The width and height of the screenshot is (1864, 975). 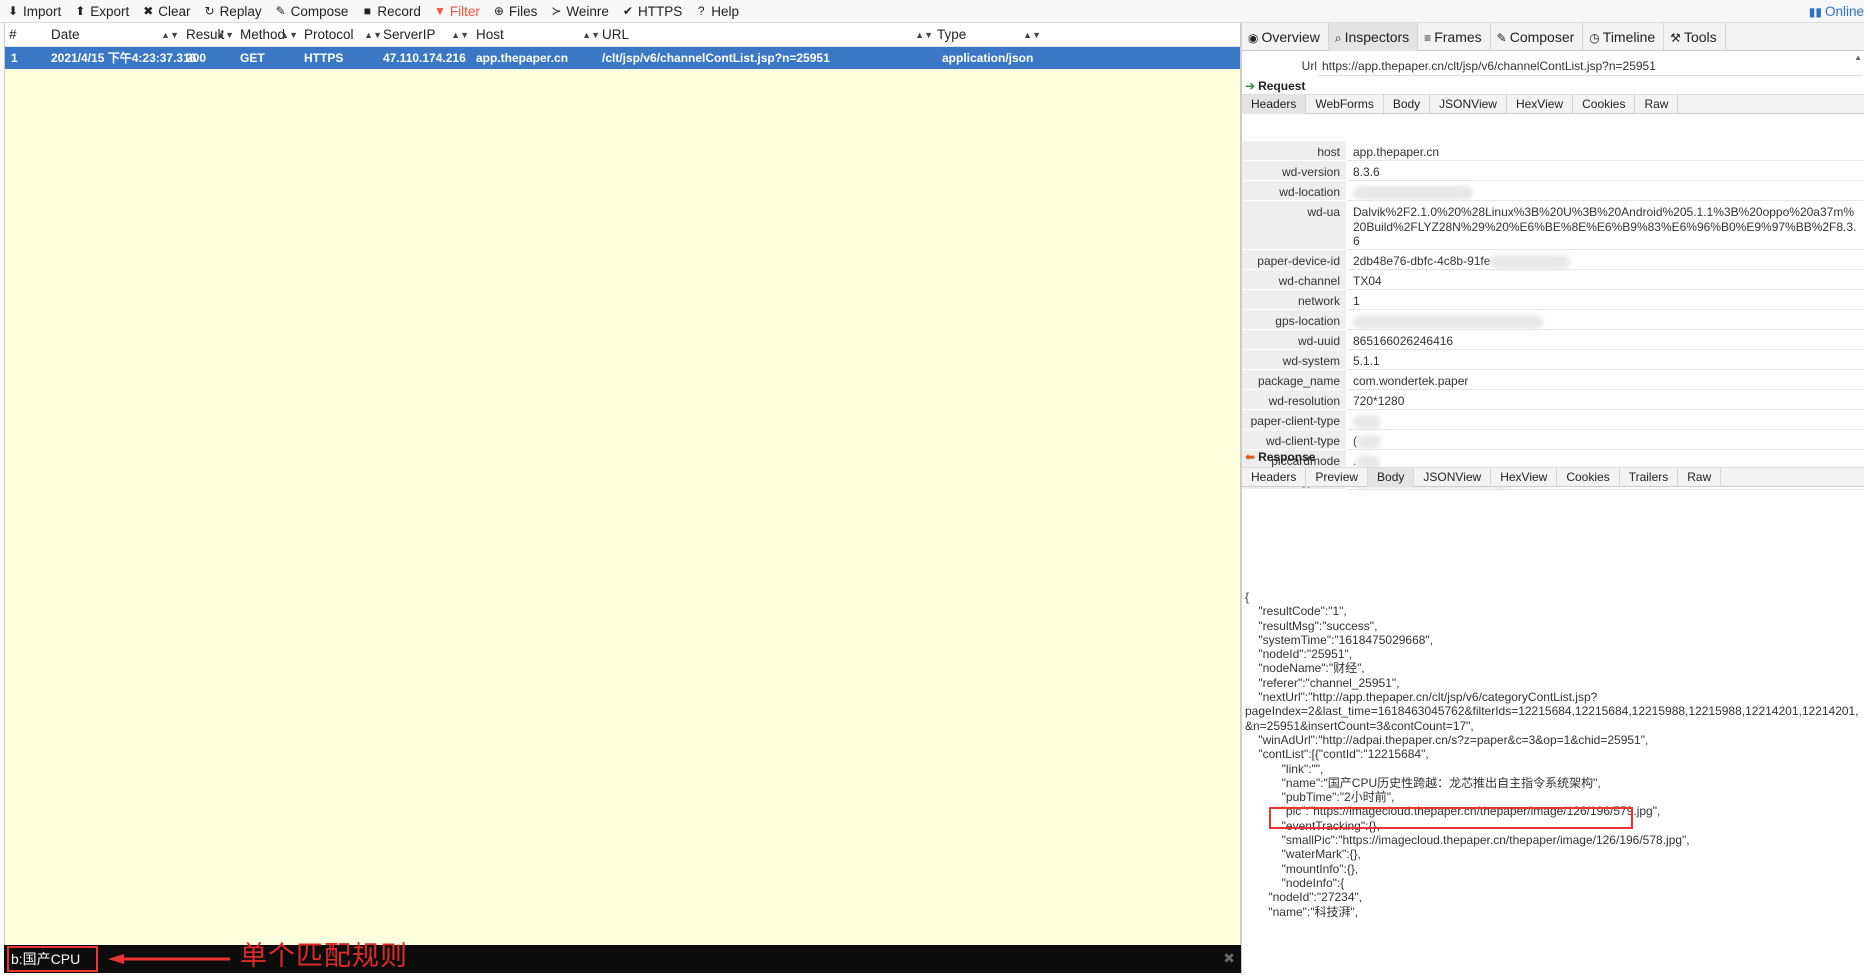 What do you see at coordinates (116, 35) in the screenshot?
I see `col-date: Date ▲▼` at bounding box center [116, 35].